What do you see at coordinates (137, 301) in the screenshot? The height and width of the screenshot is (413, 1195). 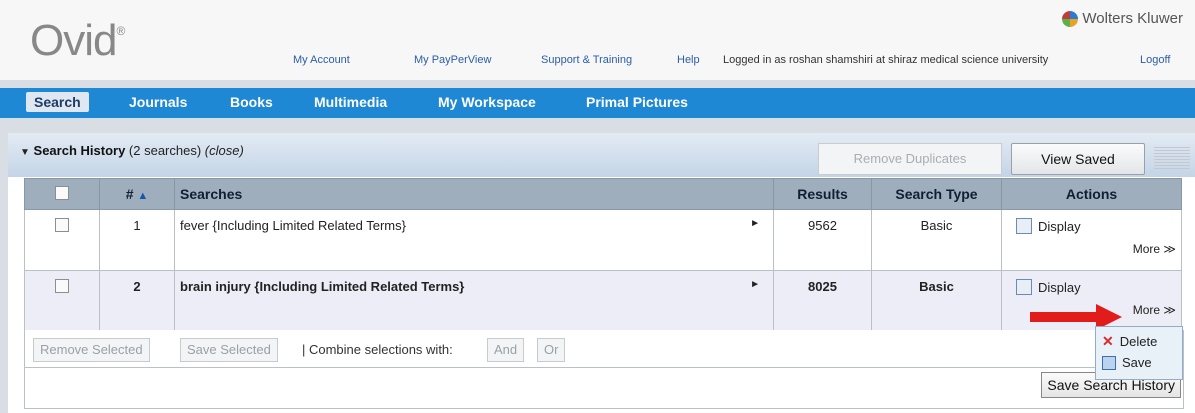 I see `row-number: 2` at bounding box center [137, 301].